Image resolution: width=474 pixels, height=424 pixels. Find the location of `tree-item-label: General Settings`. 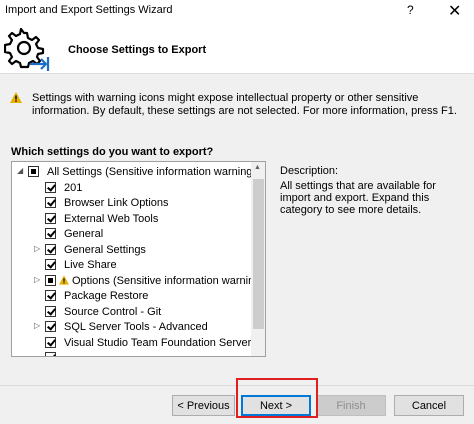

tree-item-label: General Settings is located at coordinates (105, 249).